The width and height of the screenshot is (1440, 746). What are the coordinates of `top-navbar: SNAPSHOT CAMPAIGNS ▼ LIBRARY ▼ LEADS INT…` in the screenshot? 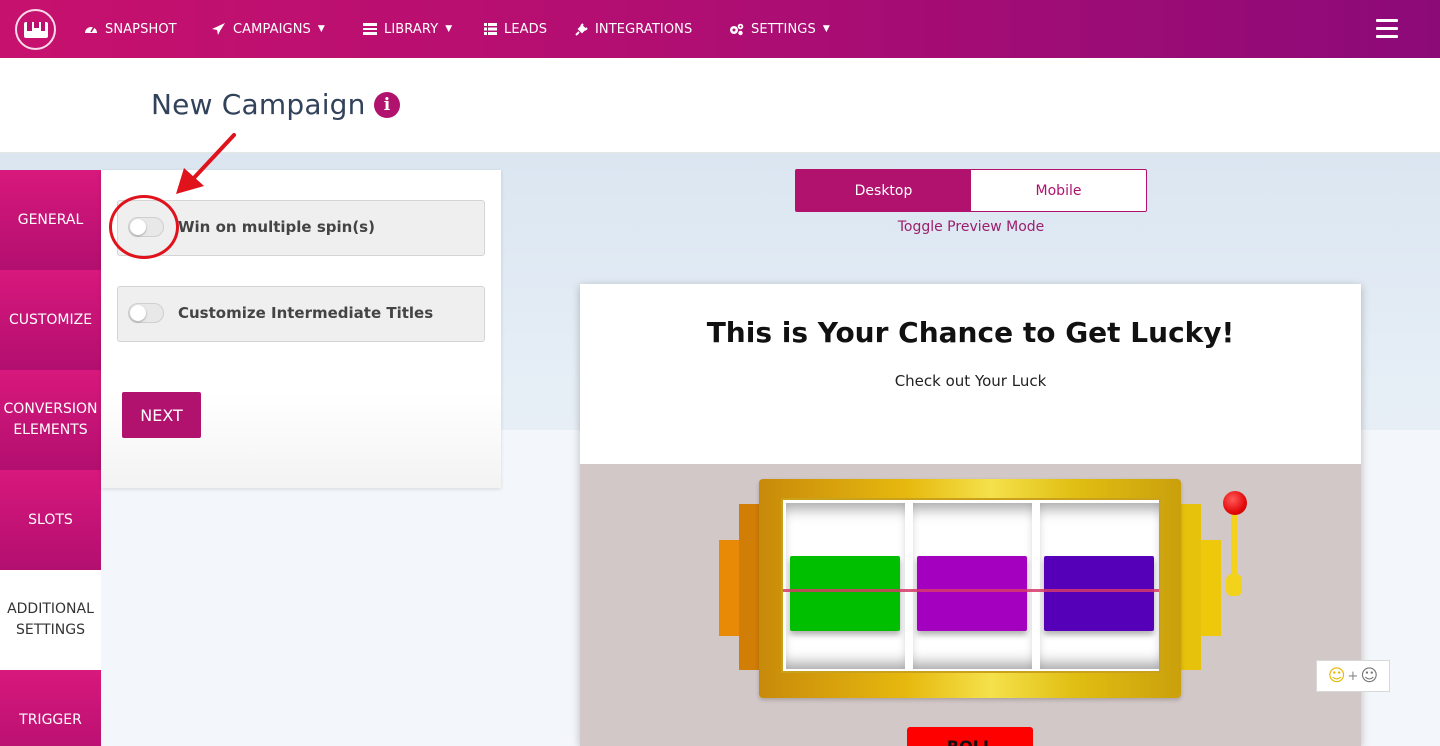 It's located at (720, 29).